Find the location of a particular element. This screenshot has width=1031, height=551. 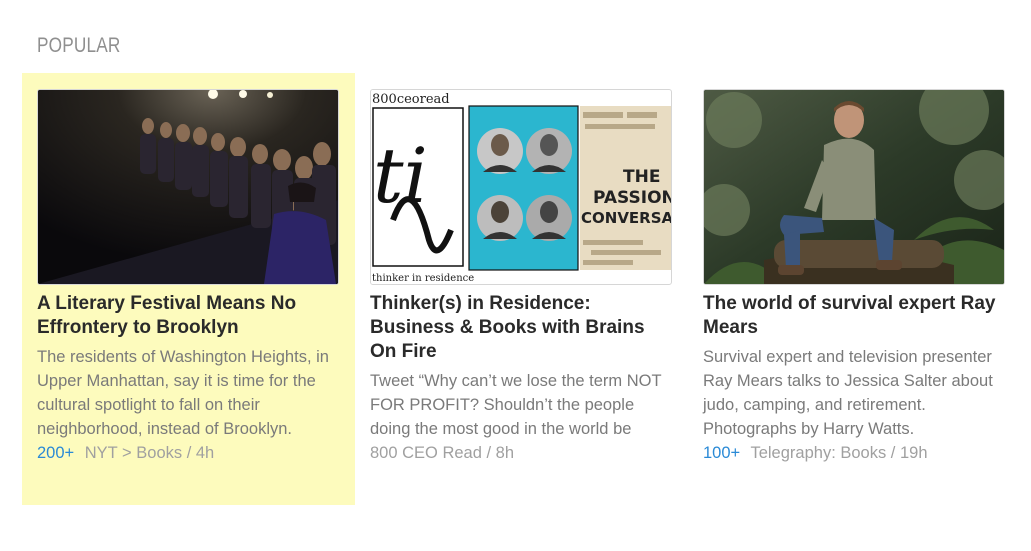

stage-photo is located at coordinates (188, 187).